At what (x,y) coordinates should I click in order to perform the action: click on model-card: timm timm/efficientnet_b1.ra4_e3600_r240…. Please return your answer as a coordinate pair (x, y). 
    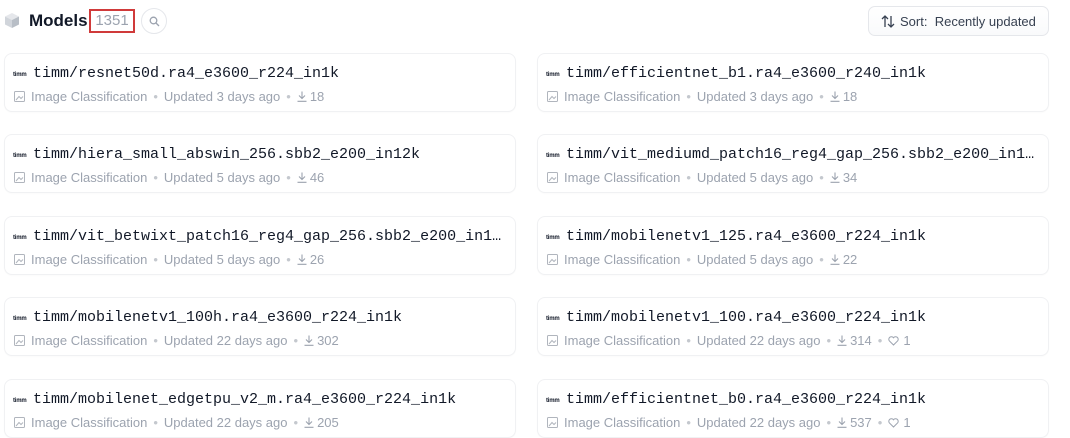
    Looking at the image, I should click on (793, 82).